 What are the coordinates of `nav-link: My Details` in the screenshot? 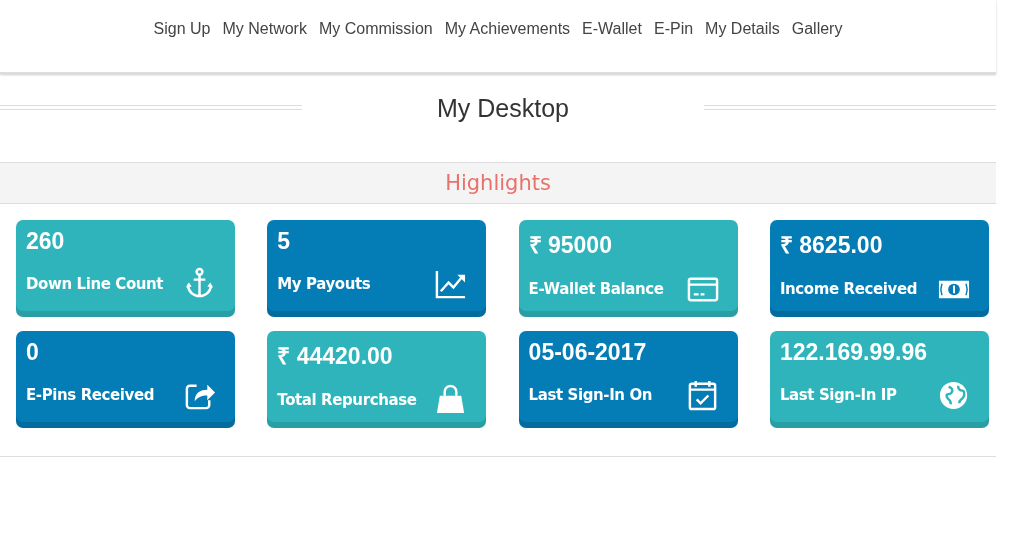 It's located at (742, 29).